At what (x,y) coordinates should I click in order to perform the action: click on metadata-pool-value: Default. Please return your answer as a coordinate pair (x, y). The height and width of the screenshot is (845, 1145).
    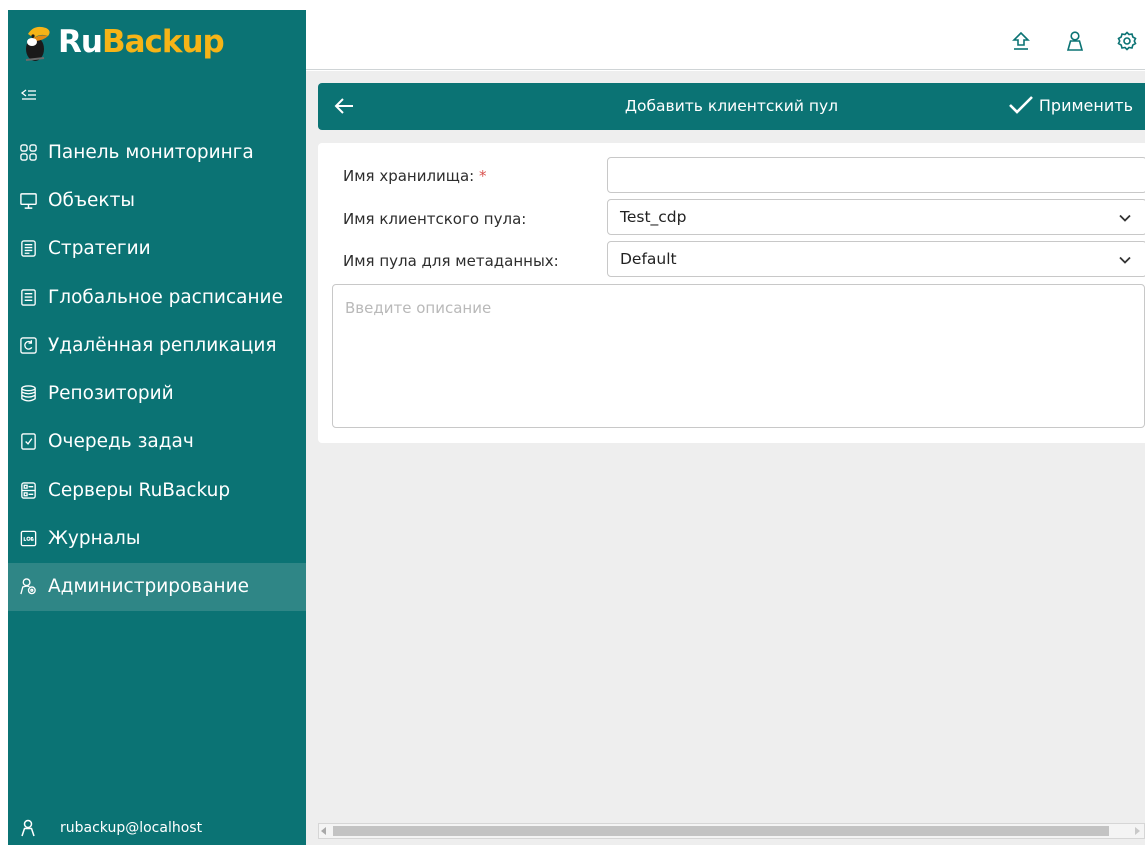
    Looking at the image, I should click on (648, 259).